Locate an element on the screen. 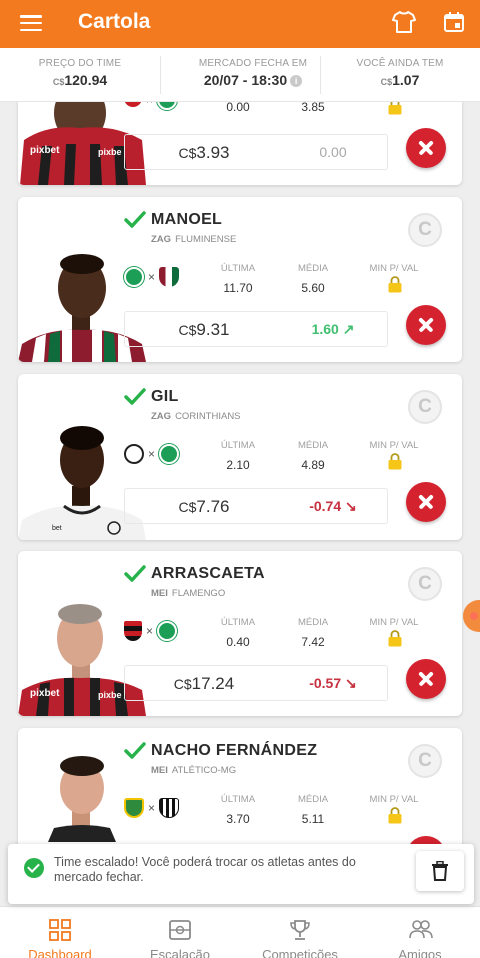 This screenshot has width=480, height=958. nav-competicoes: Competições is located at coordinates (300, 932).